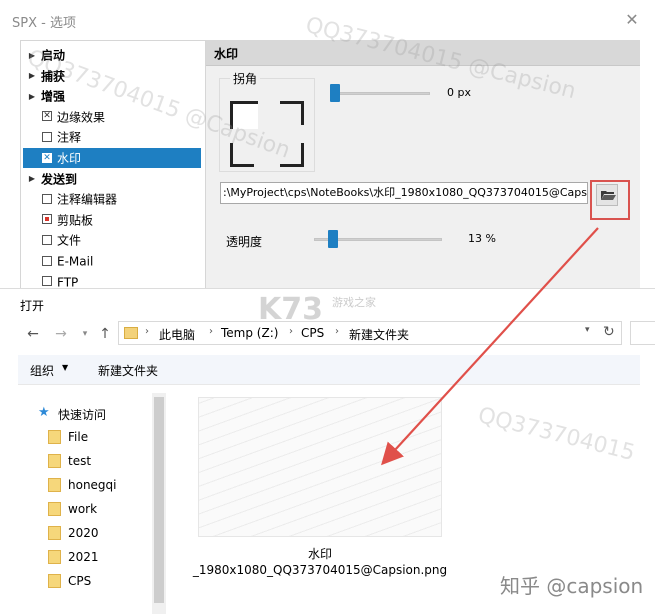  What do you see at coordinates (69, 158) in the screenshot?
I see `nav-item-label: 水印` at bounding box center [69, 158].